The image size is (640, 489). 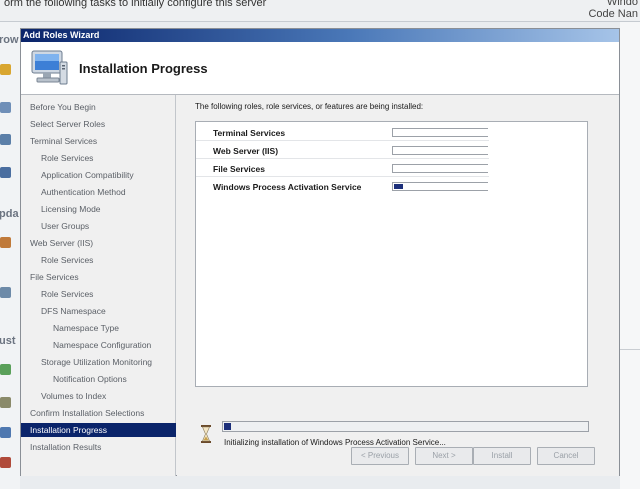 I want to click on server-manager-right-panel, so click(x=630, y=255).